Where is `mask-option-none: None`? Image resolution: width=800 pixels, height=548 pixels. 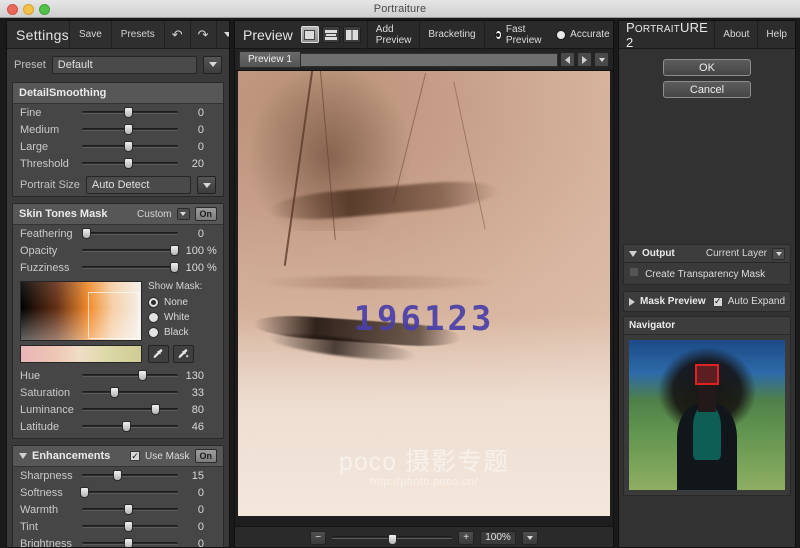 mask-option-none: None is located at coordinates (182, 302).